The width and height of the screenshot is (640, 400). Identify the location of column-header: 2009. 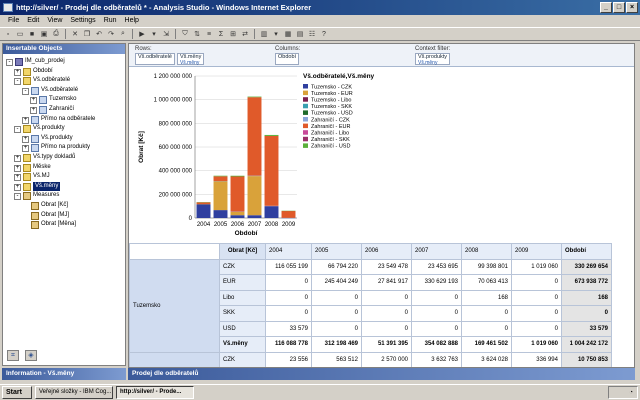
(536, 251).